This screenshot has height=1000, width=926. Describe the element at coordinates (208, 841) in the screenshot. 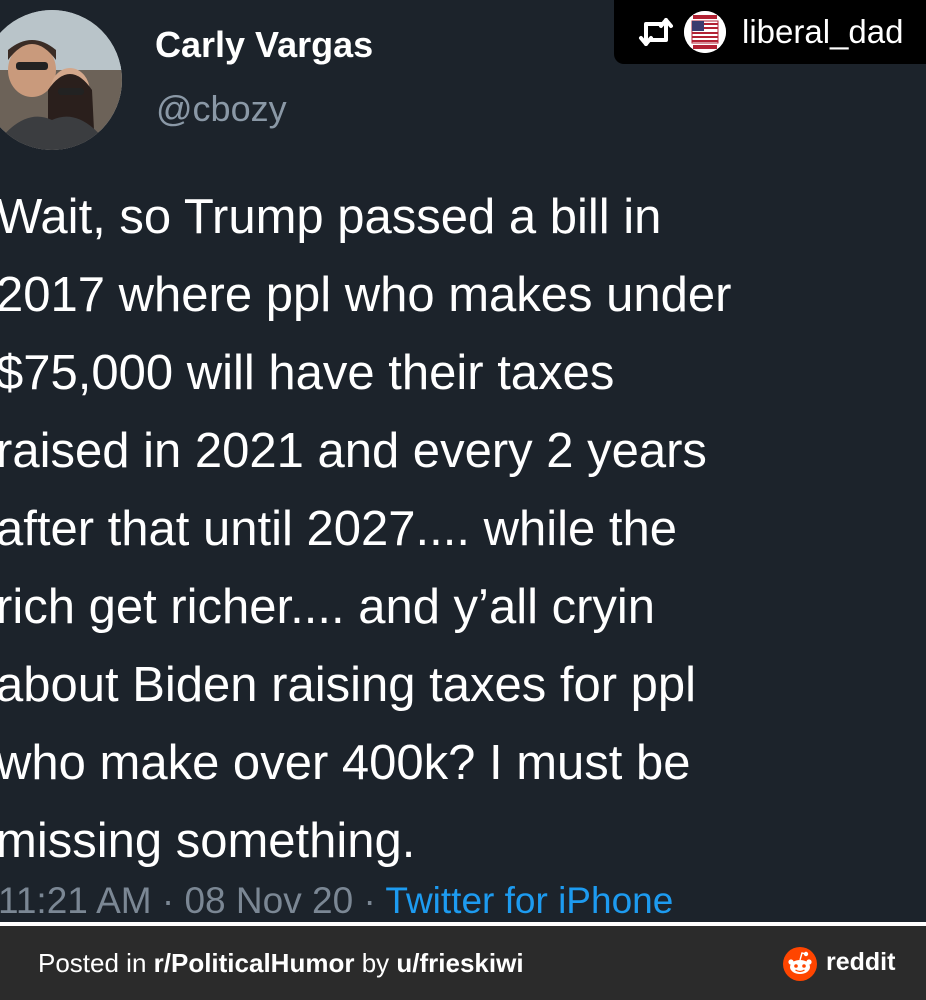

I see `tweet-text-line: missing something.` at that location.